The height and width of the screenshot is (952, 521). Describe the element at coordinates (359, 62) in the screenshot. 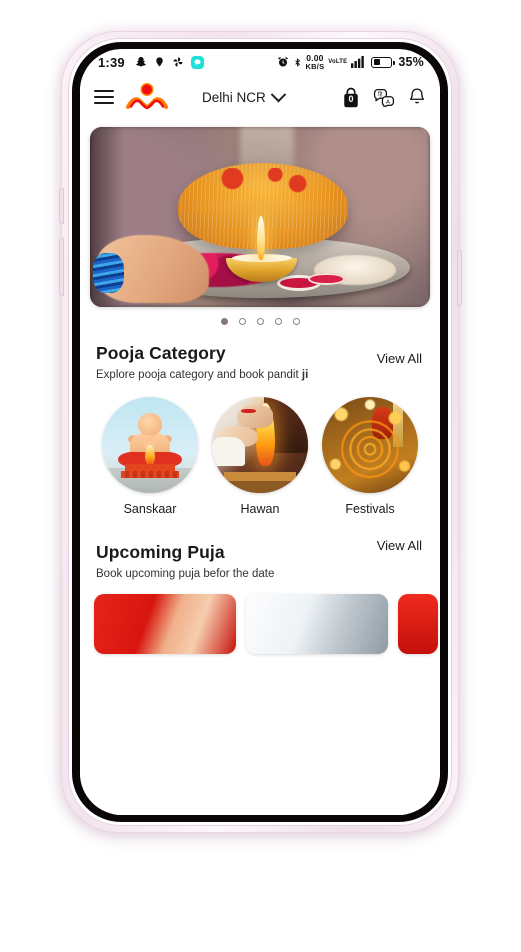

I see `signal-bars-icon` at that location.